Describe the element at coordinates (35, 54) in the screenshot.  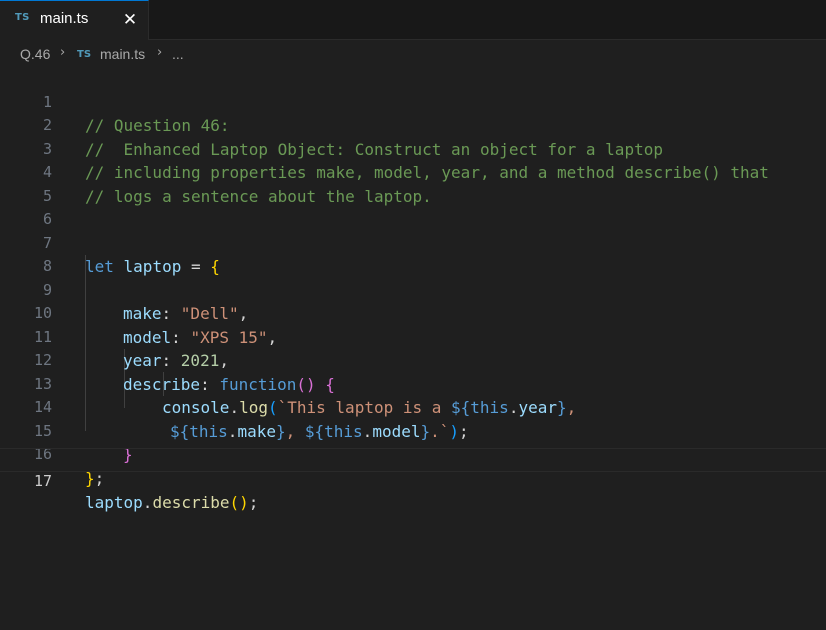
I see `breadcrumb-folder: Q.46` at that location.